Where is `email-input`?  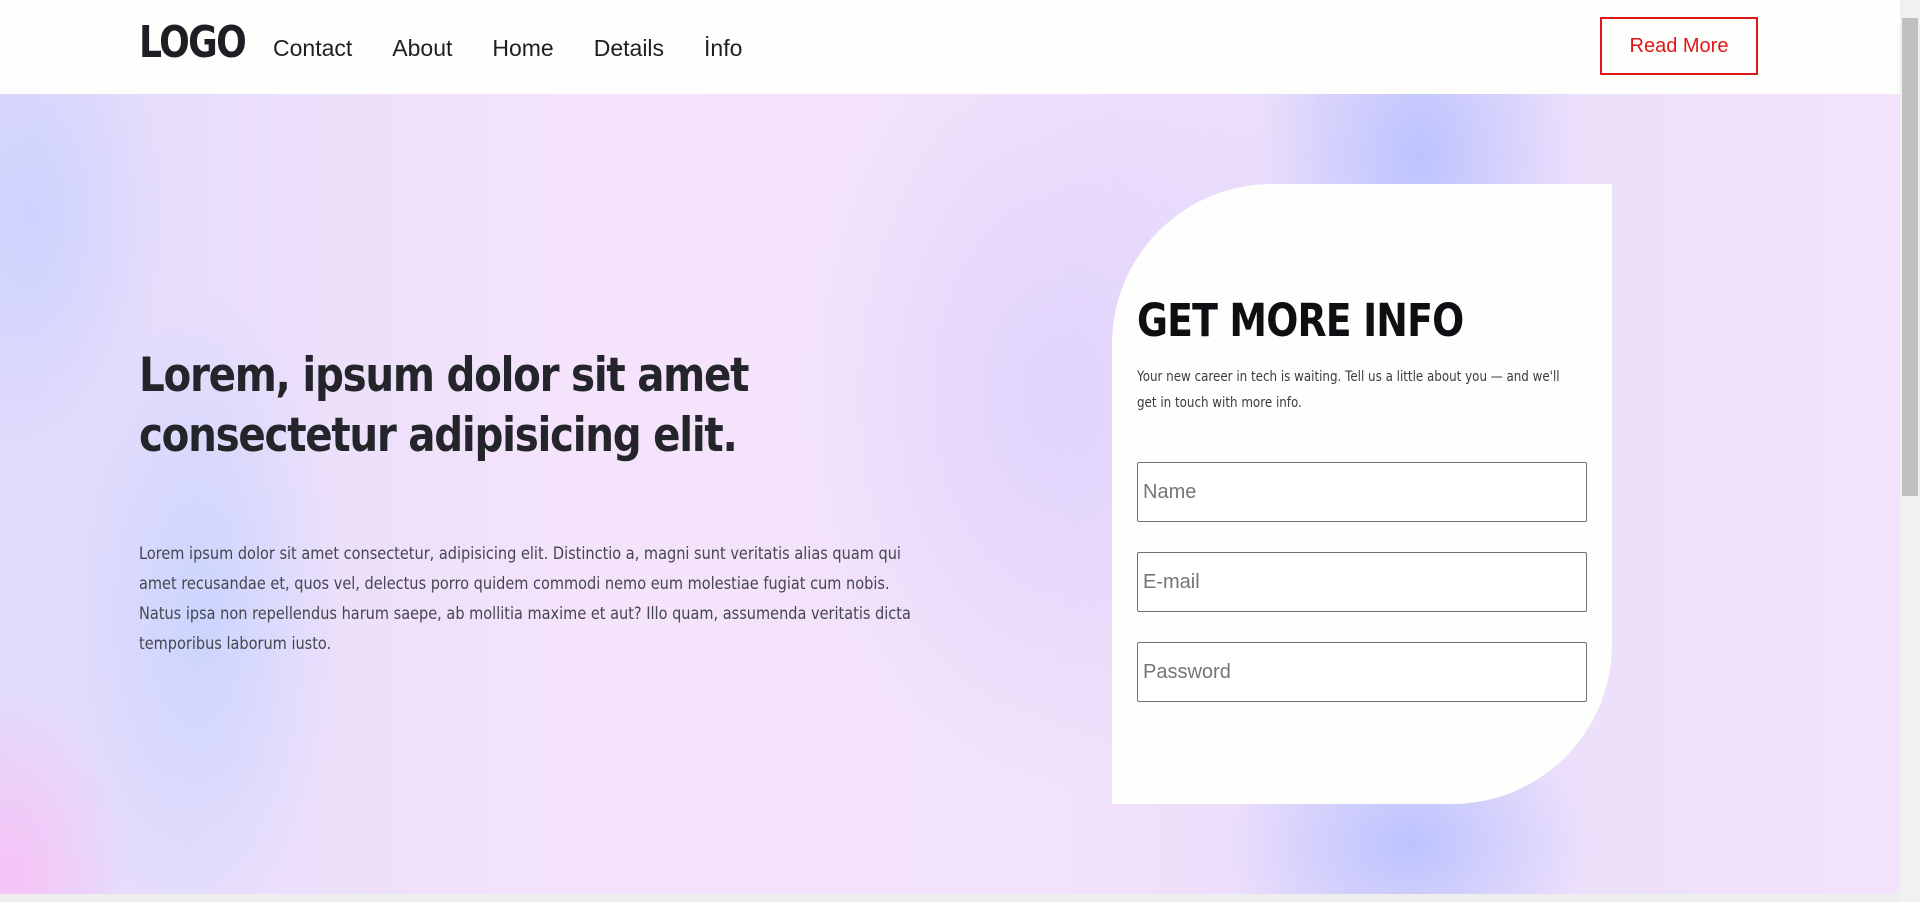 email-input is located at coordinates (1362, 582).